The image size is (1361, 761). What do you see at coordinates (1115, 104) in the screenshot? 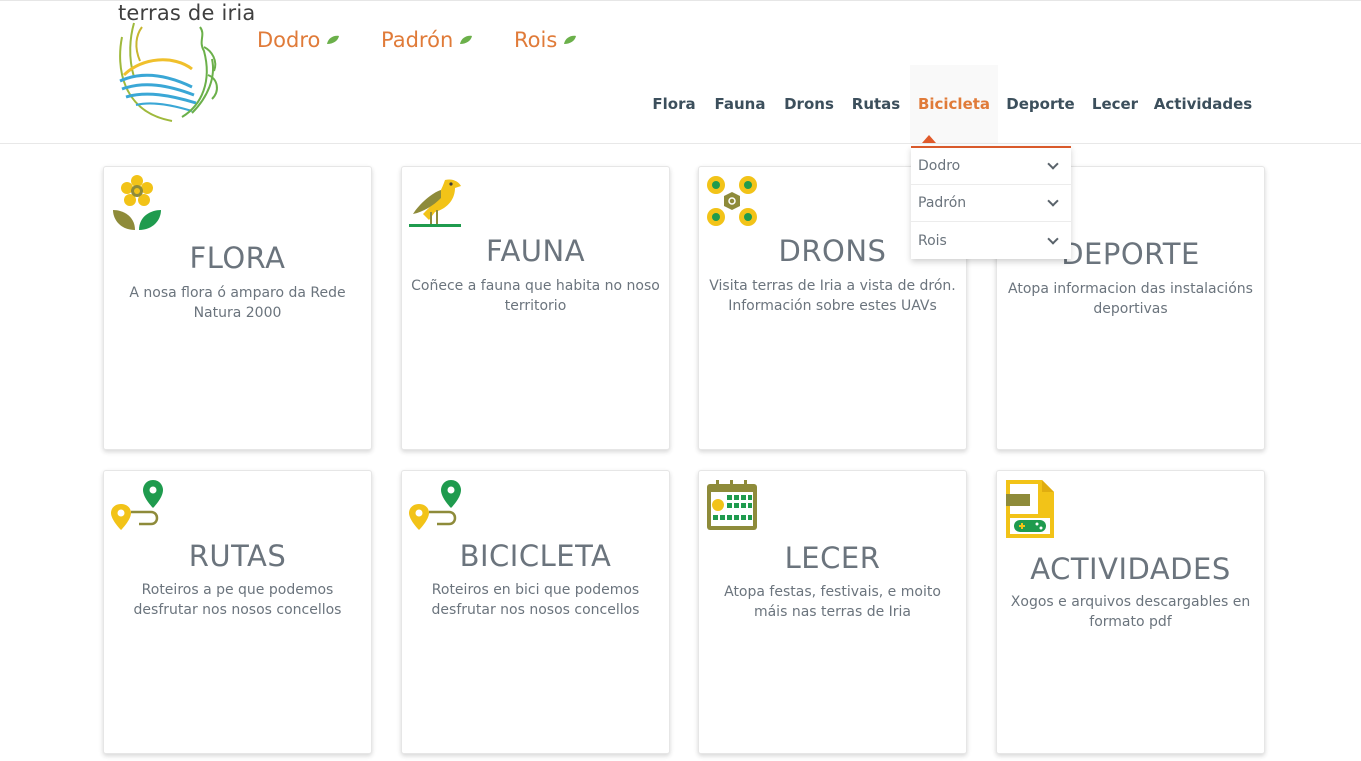
I see `nav-item-lecer: Lecer` at bounding box center [1115, 104].